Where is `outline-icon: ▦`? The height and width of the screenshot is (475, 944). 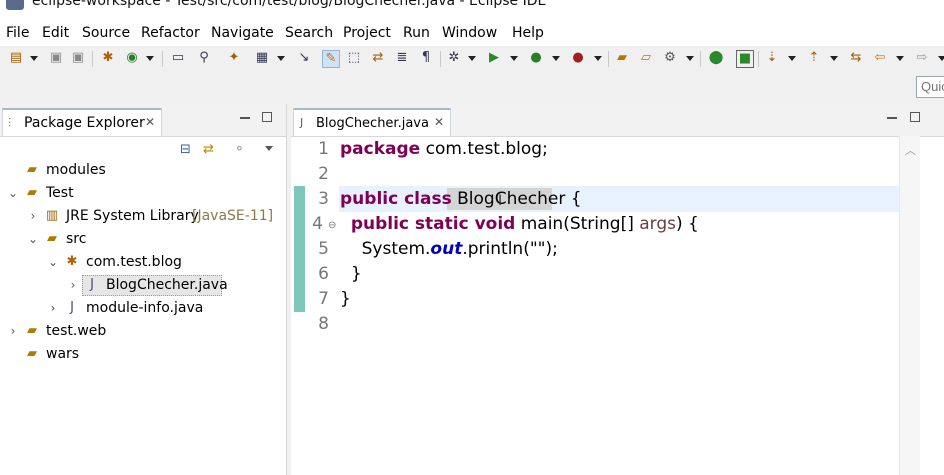 outline-icon: ▦ is located at coordinates (262, 58).